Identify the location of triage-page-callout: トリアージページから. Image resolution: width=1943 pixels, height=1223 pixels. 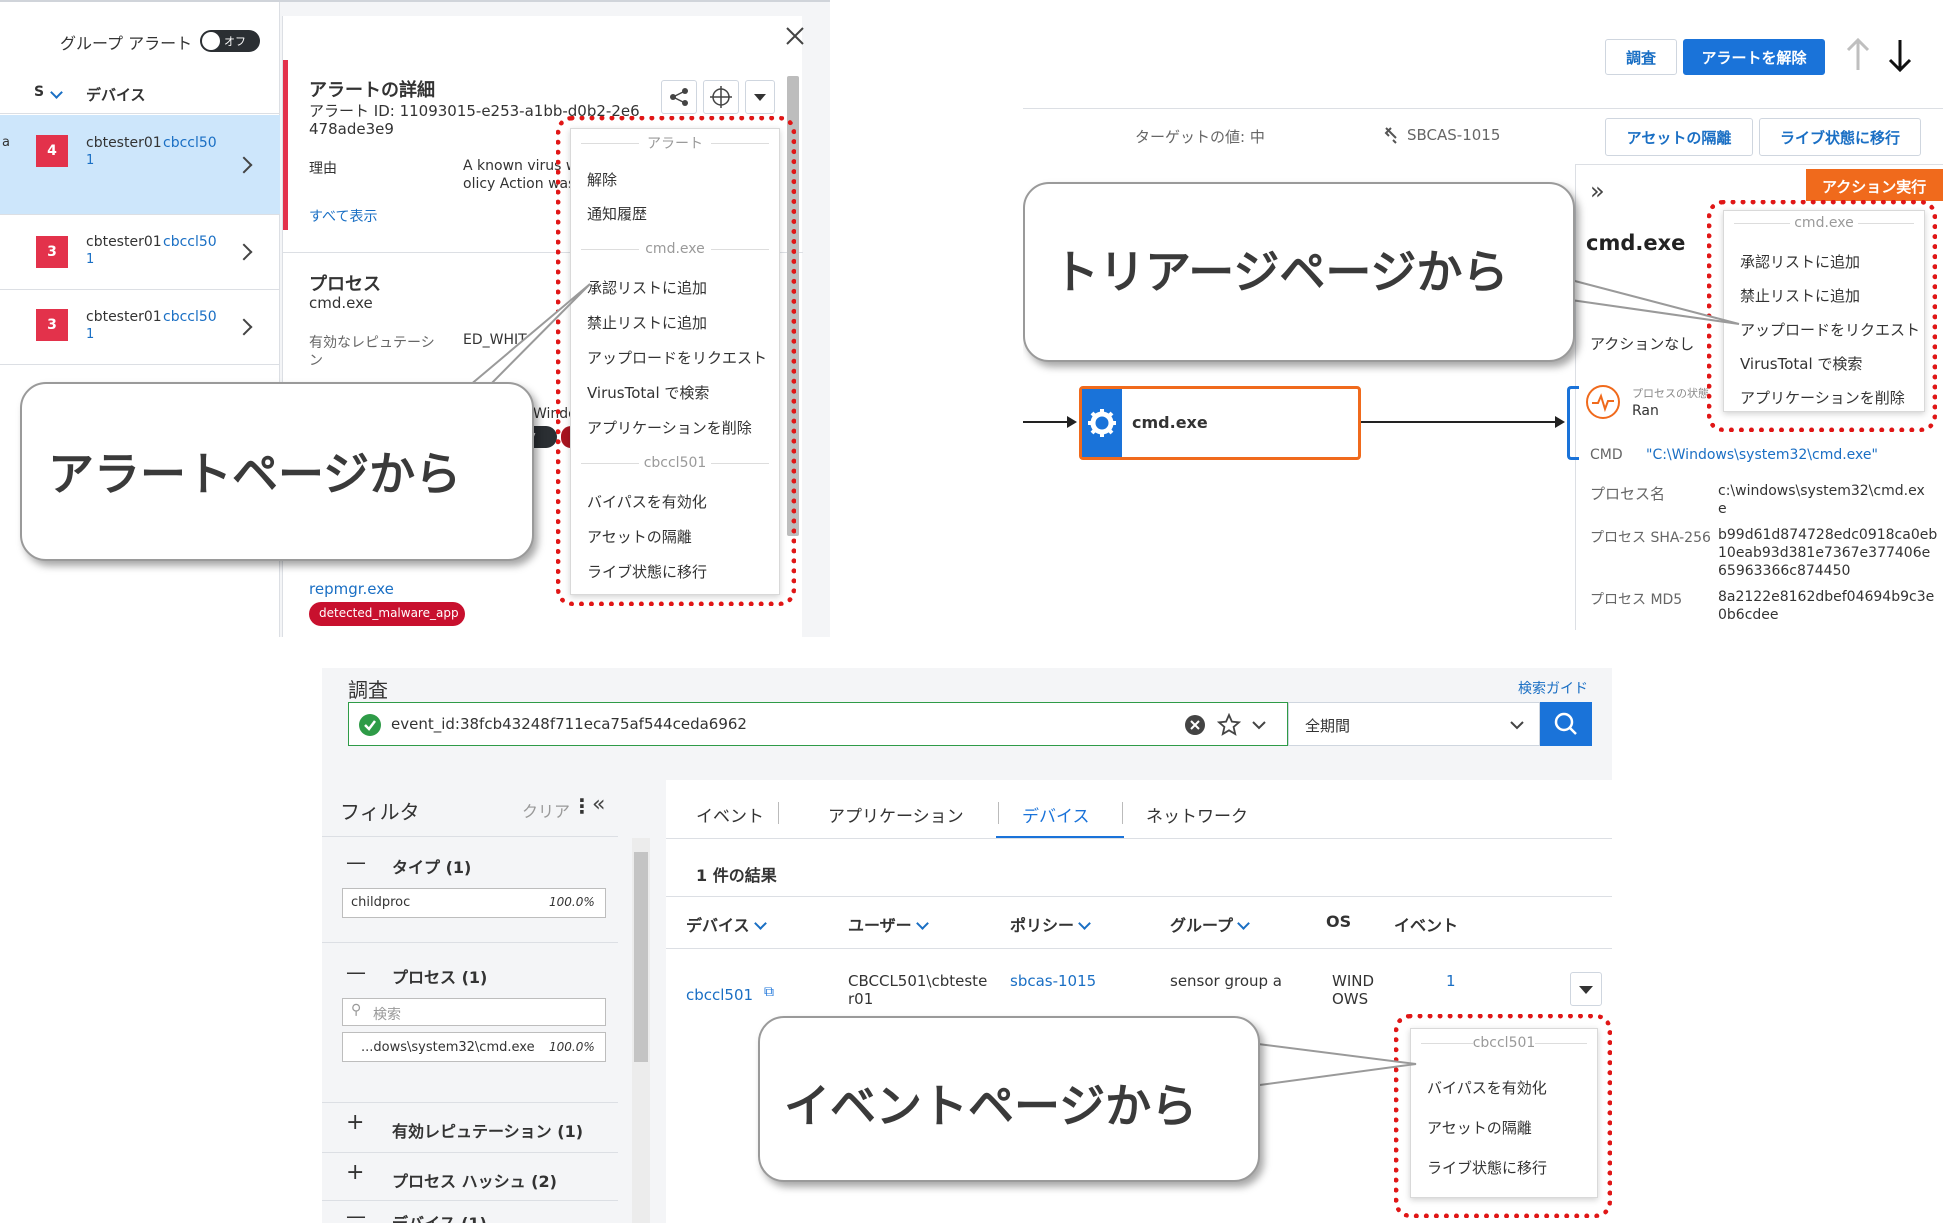
(1299, 272).